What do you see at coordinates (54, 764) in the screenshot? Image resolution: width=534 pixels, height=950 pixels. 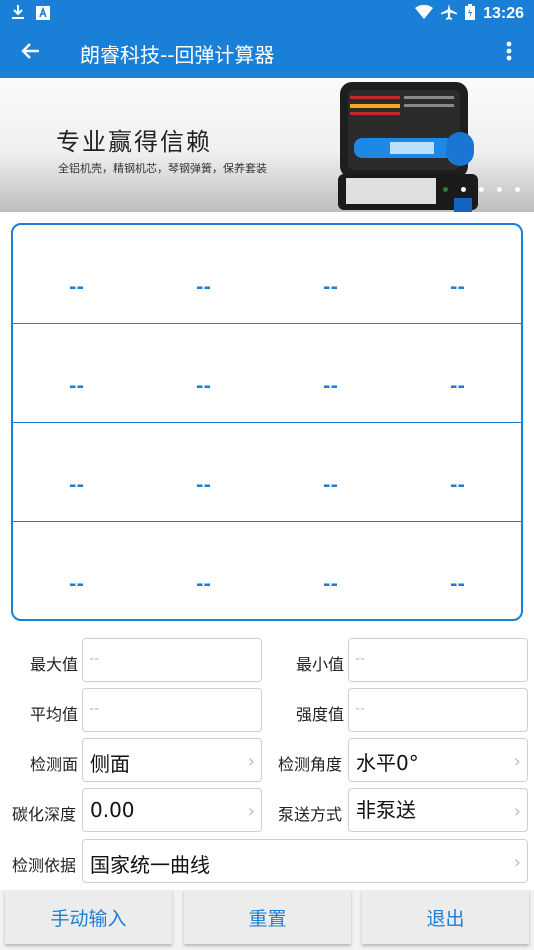 I see `surface-label: 检测面` at bounding box center [54, 764].